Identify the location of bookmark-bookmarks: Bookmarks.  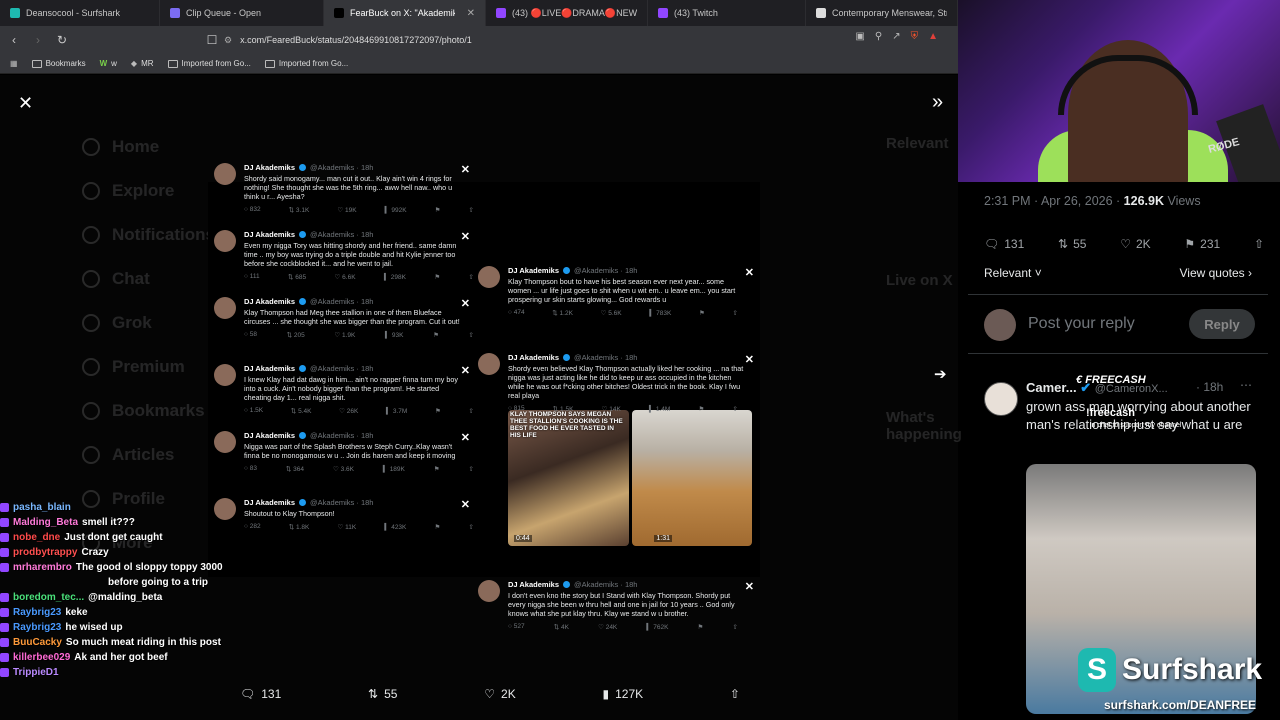
(58, 63).